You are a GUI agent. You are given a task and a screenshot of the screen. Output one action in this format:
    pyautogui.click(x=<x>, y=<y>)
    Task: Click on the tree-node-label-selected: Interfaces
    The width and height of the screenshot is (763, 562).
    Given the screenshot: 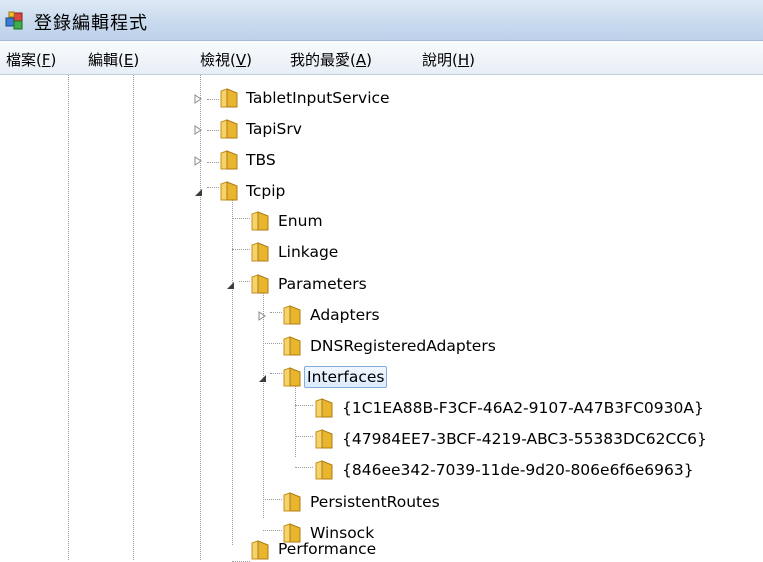 What is the action you would take?
    pyautogui.click(x=346, y=377)
    